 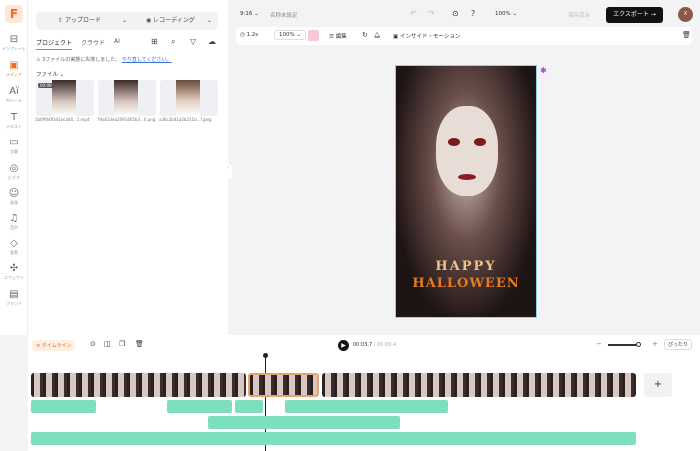 I want to click on scale-dropdown: 100% ⌄, so click(x=290, y=35).